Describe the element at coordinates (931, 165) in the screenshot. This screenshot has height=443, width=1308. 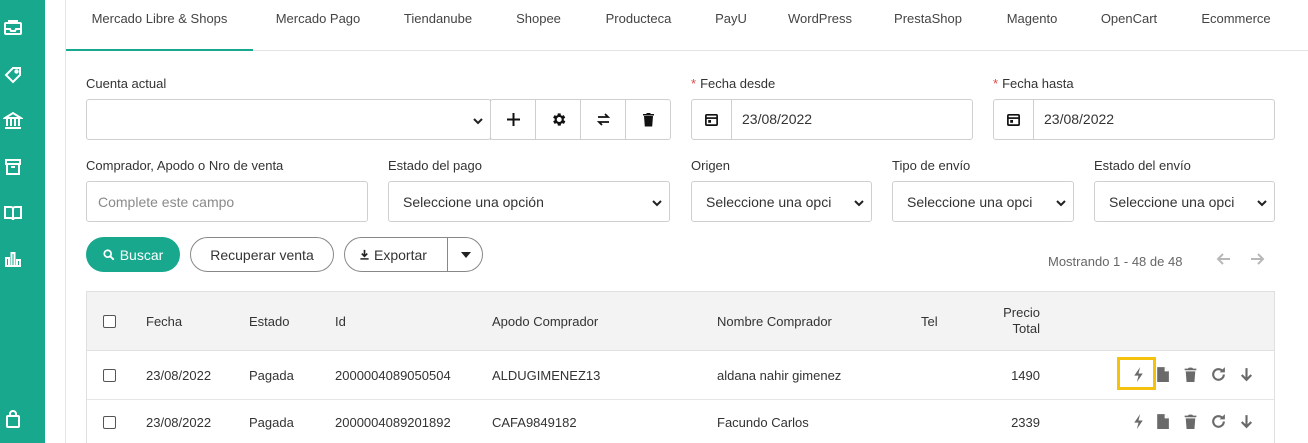
I see `shipping-type-label: Tipo de envío` at that location.